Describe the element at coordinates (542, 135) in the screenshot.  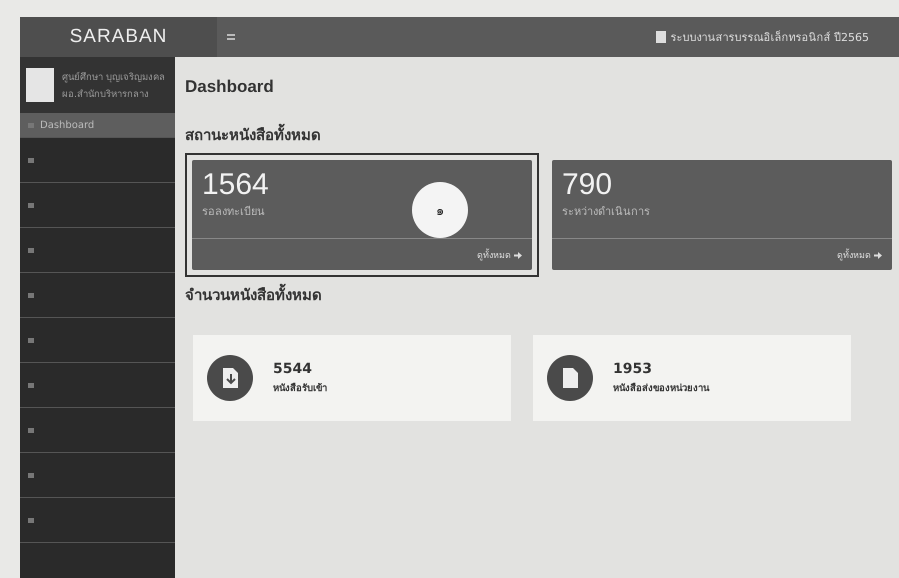
I see `section-title: สถานะหนังสือทั้งหมด` at that location.